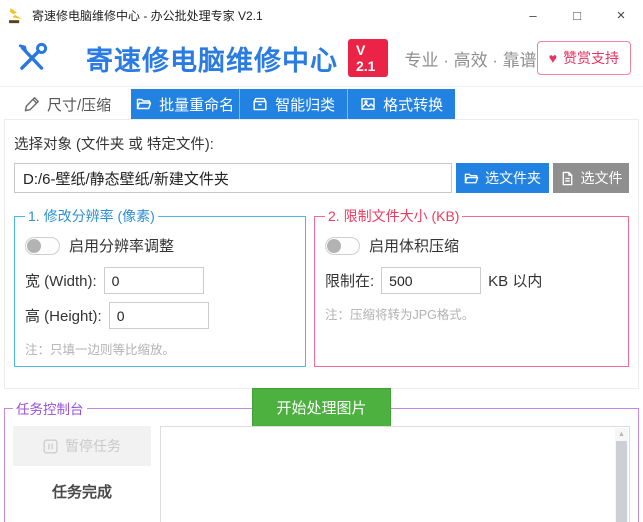 The width and height of the screenshot is (643, 522). I want to click on width-field-row: 宽 (Width):, so click(160, 280).